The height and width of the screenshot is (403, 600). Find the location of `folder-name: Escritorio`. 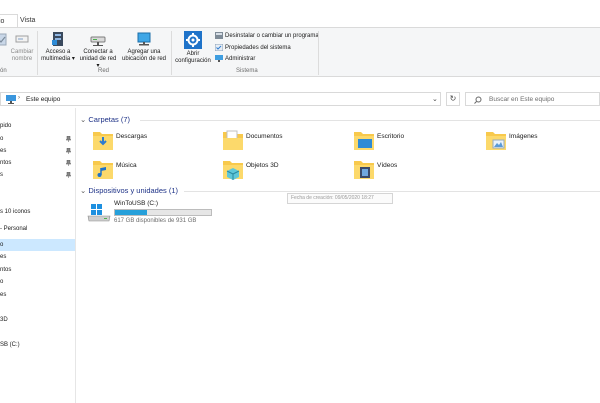

folder-name: Escritorio is located at coordinates (391, 136).